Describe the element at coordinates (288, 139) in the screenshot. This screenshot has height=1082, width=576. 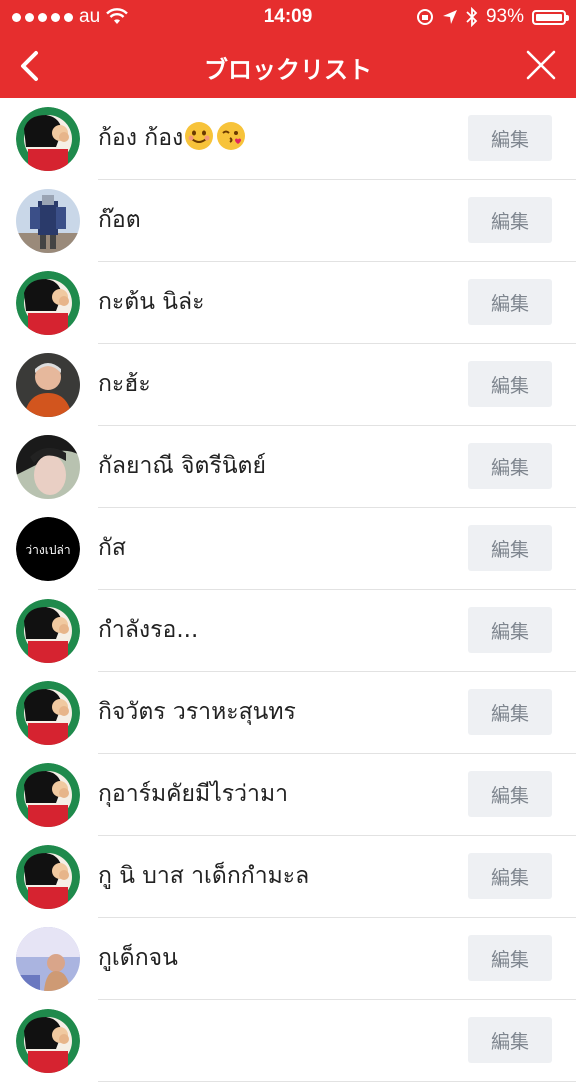
I see `contact-row: ก้อง ก้อง 編集` at that location.